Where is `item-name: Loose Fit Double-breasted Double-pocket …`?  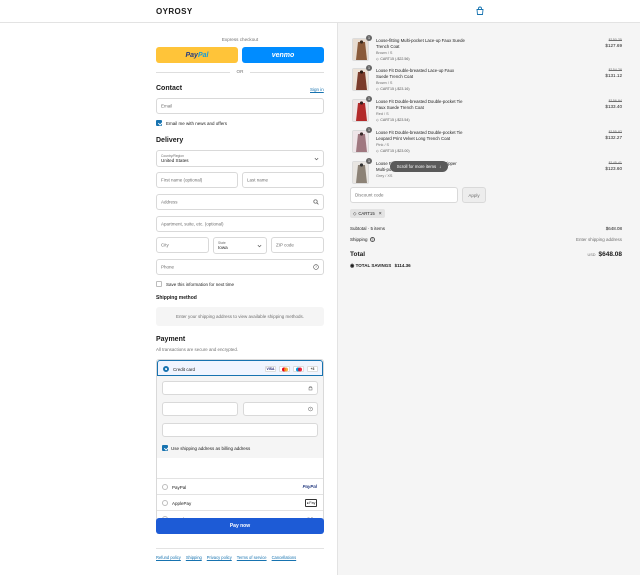 item-name: Loose Fit Double-breasted Double-pocket … is located at coordinates (419, 104).